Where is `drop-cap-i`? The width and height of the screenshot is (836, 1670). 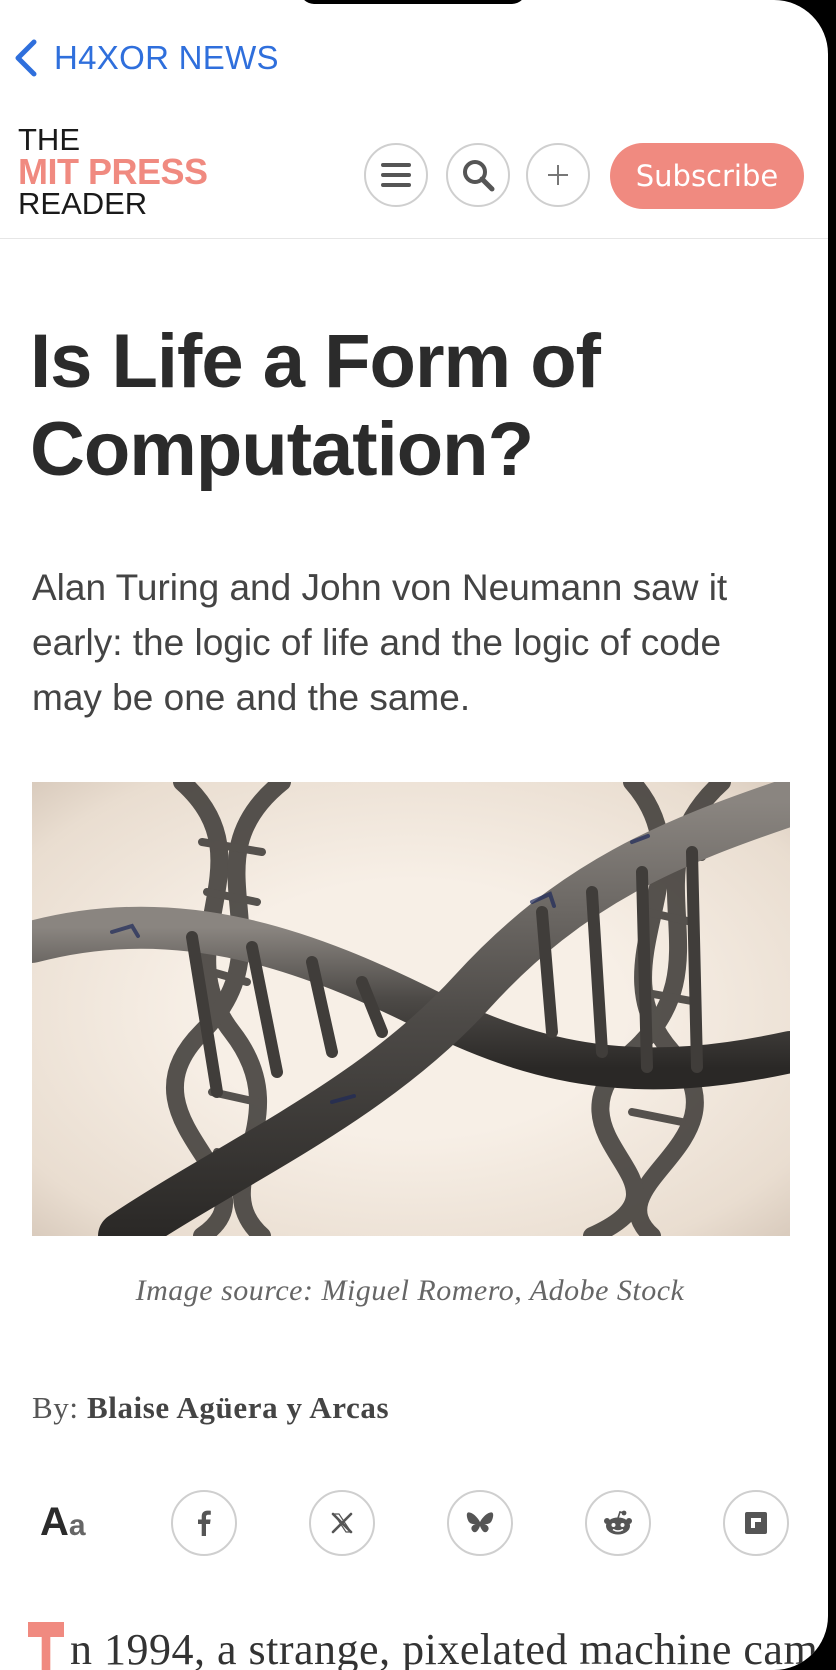 drop-cap-i is located at coordinates (46, 1646).